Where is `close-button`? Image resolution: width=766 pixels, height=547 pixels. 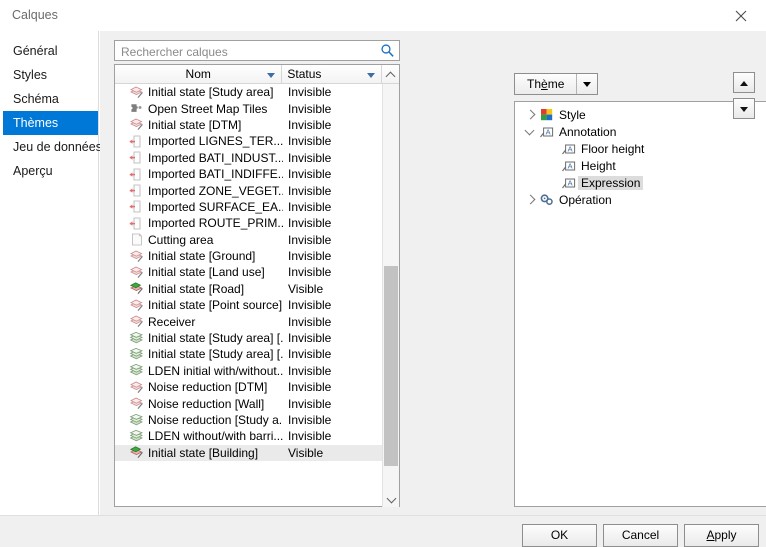
close-button is located at coordinates (743, 15).